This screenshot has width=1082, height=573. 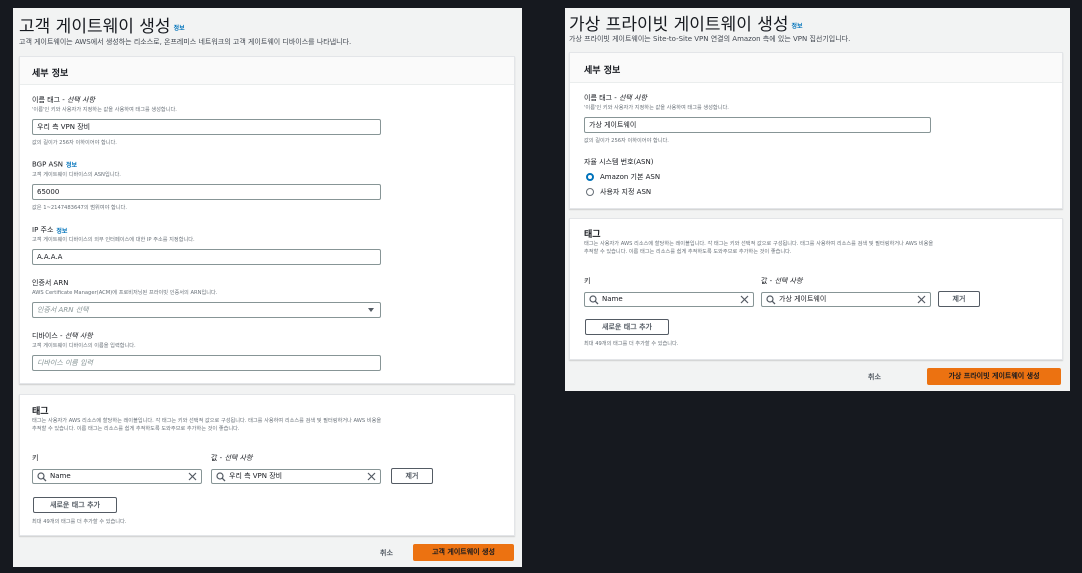 I want to click on device-name-input: 디바이스 이름 입력, so click(x=206, y=363).